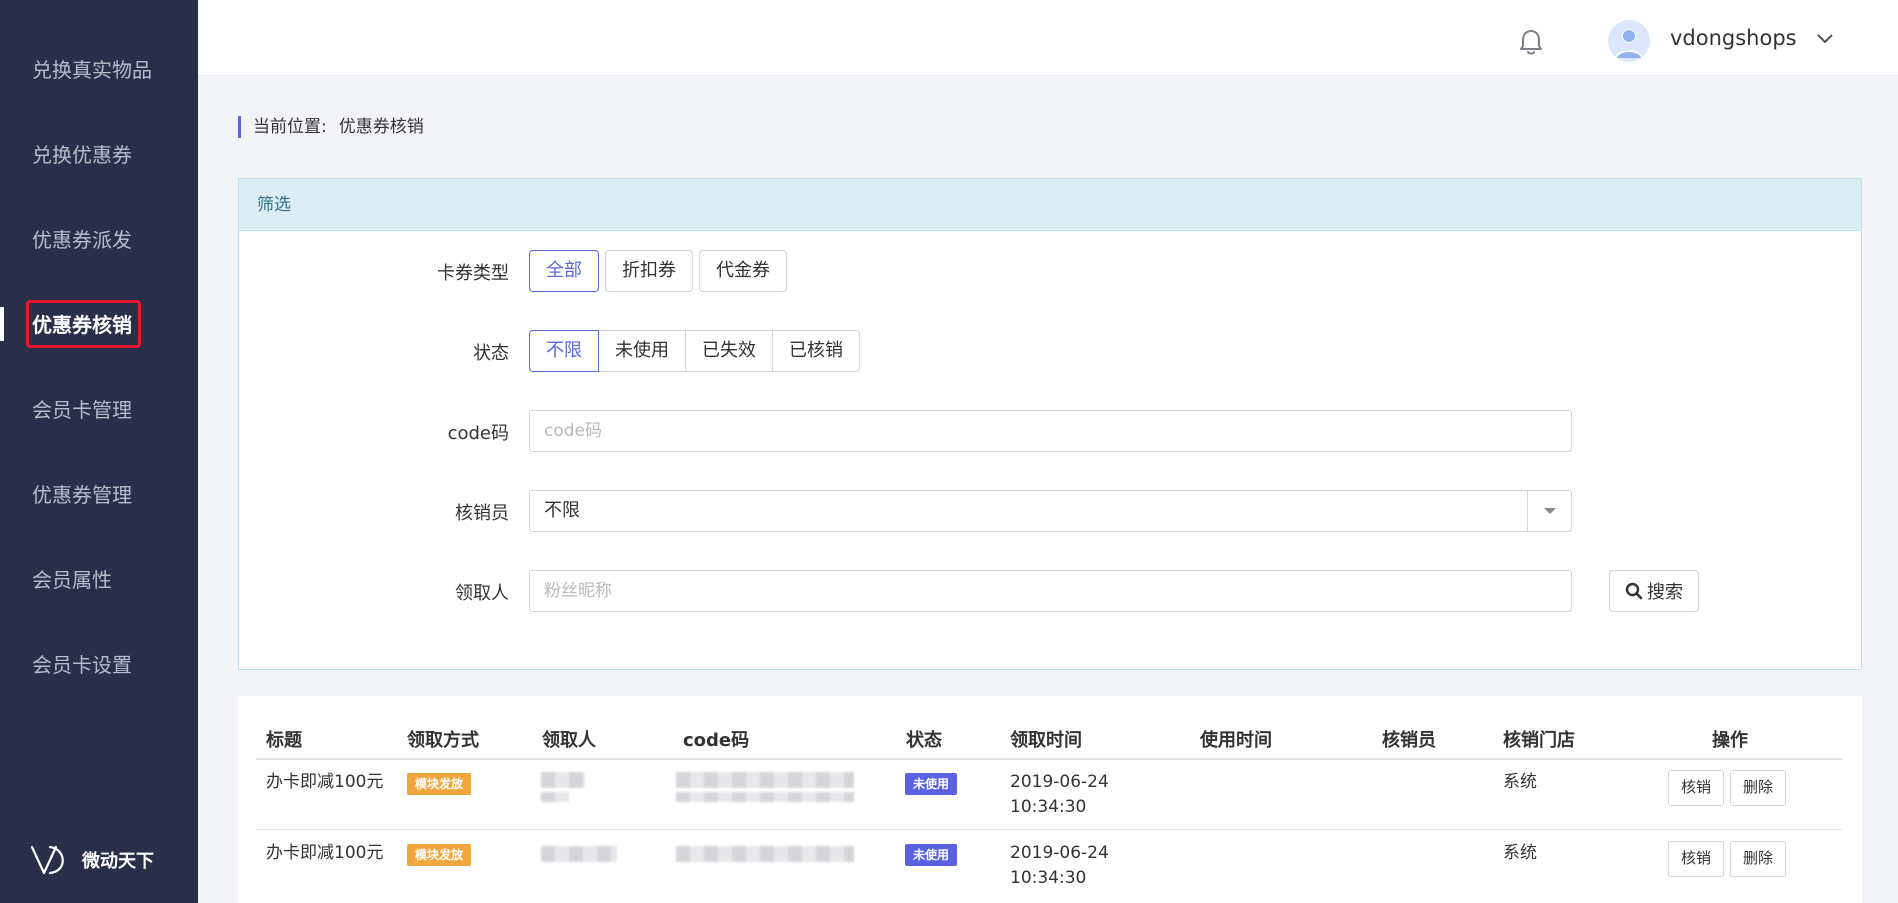 The height and width of the screenshot is (903, 1898). What do you see at coordinates (1634, 591) in the screenshot?
I see `search-icon` at bounding box center [1634, 591].